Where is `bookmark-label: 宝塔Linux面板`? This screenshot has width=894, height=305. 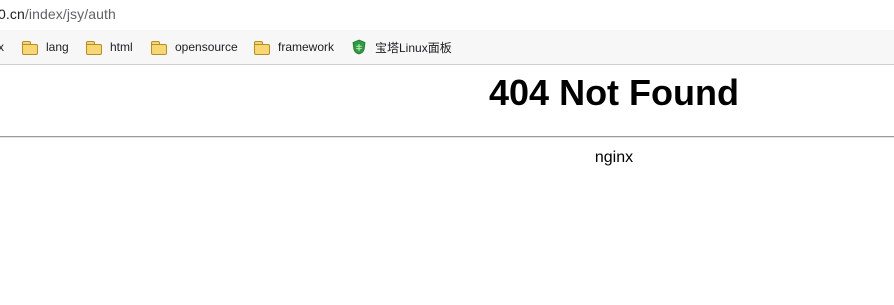 bookmark-label: 宝塔Linux面板 is located at coordinates (413, 47).